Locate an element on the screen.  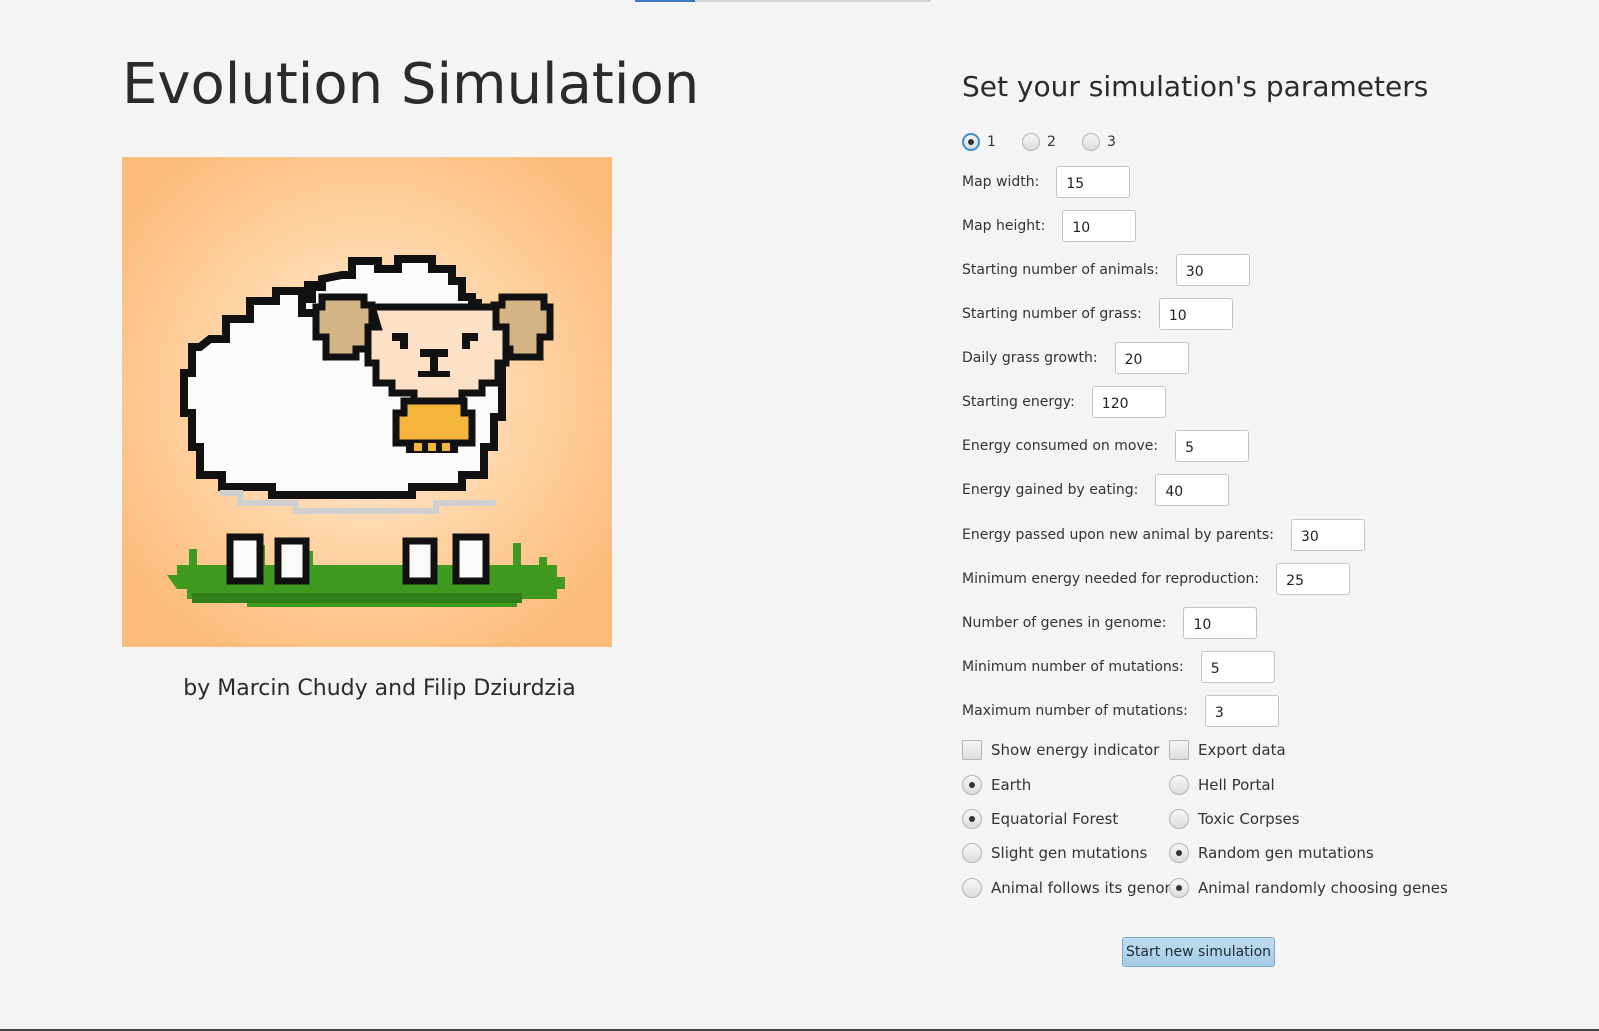
daily-grass-label: Daily grass growth: is located at coordinates (1030, 358).